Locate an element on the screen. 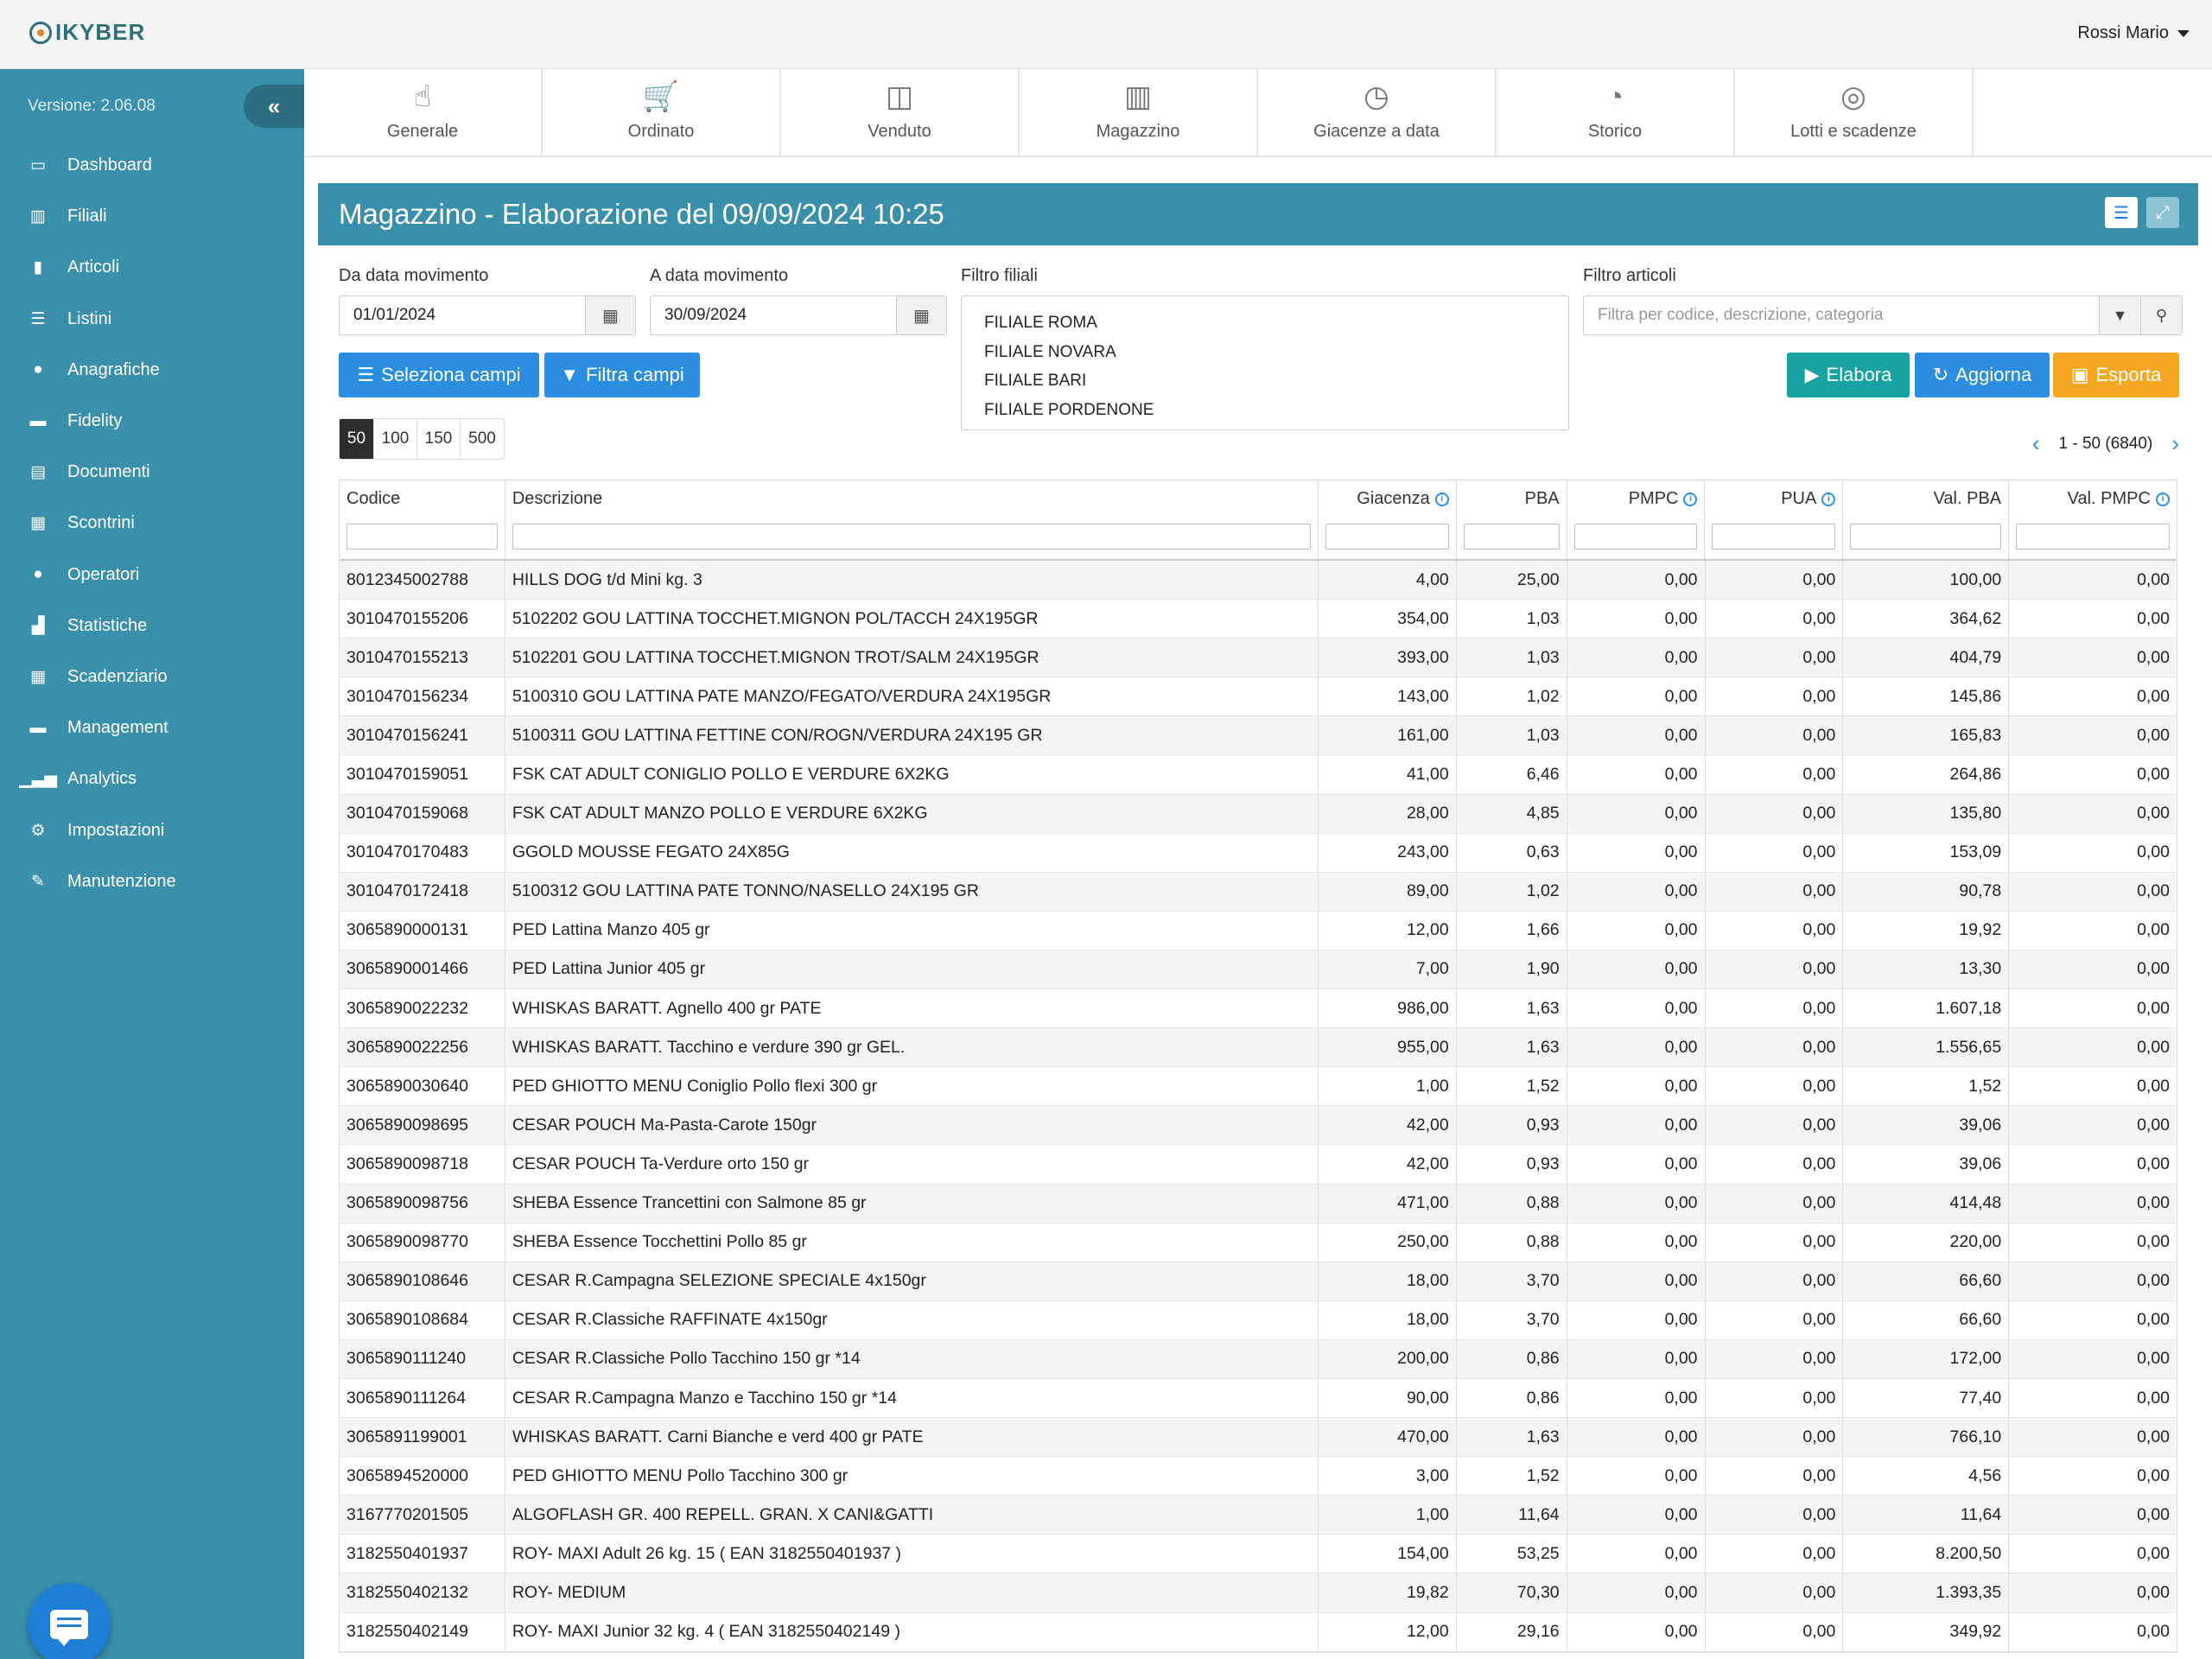 Image resolution: width=2212 pixels, height=1659 pixels. seleziona-campi-button: ☰ Seleziona campi is located at coordinates (439, 375).